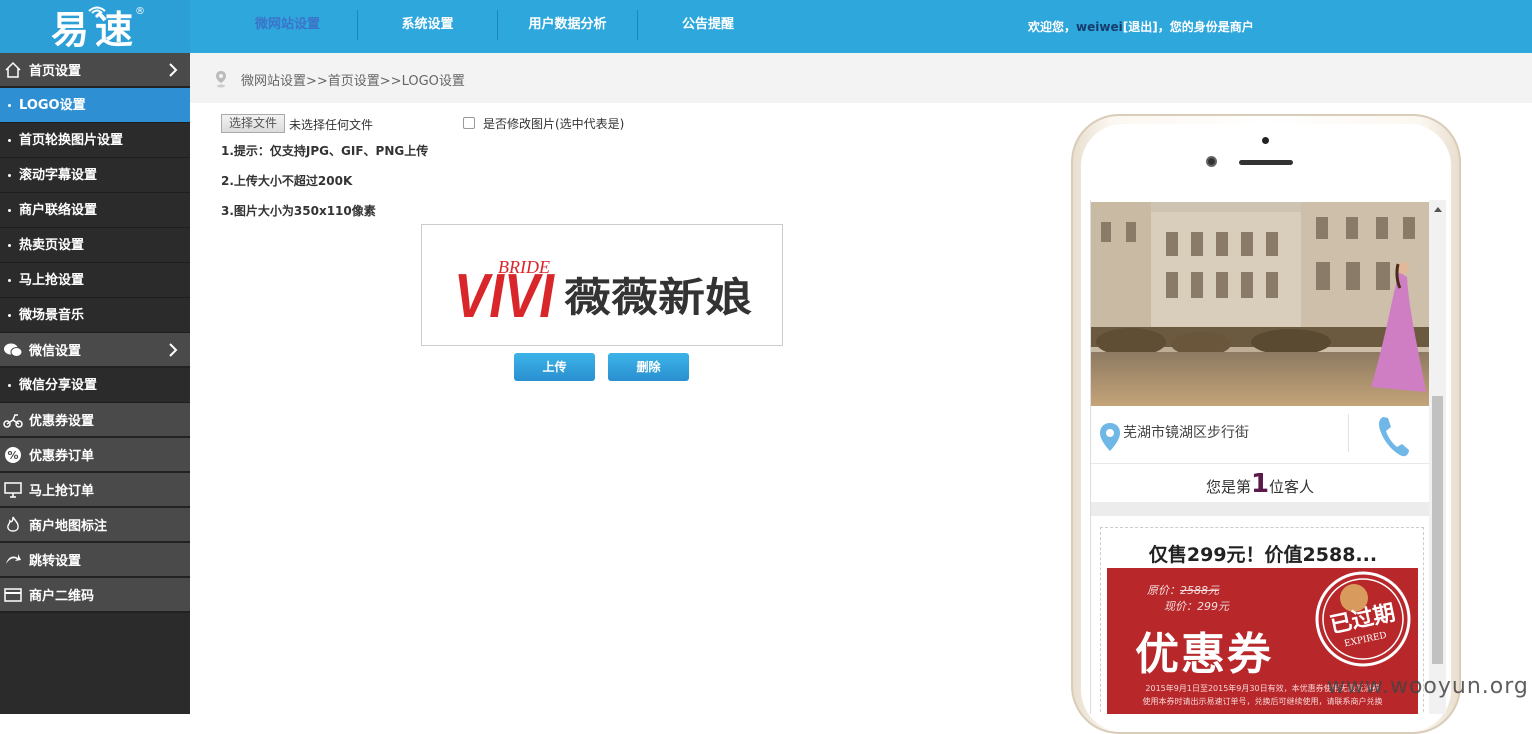 This screenshot has width=1532, height=734. I want to click on welcome-prefix: 欢迎您，, so click(1052, 27).